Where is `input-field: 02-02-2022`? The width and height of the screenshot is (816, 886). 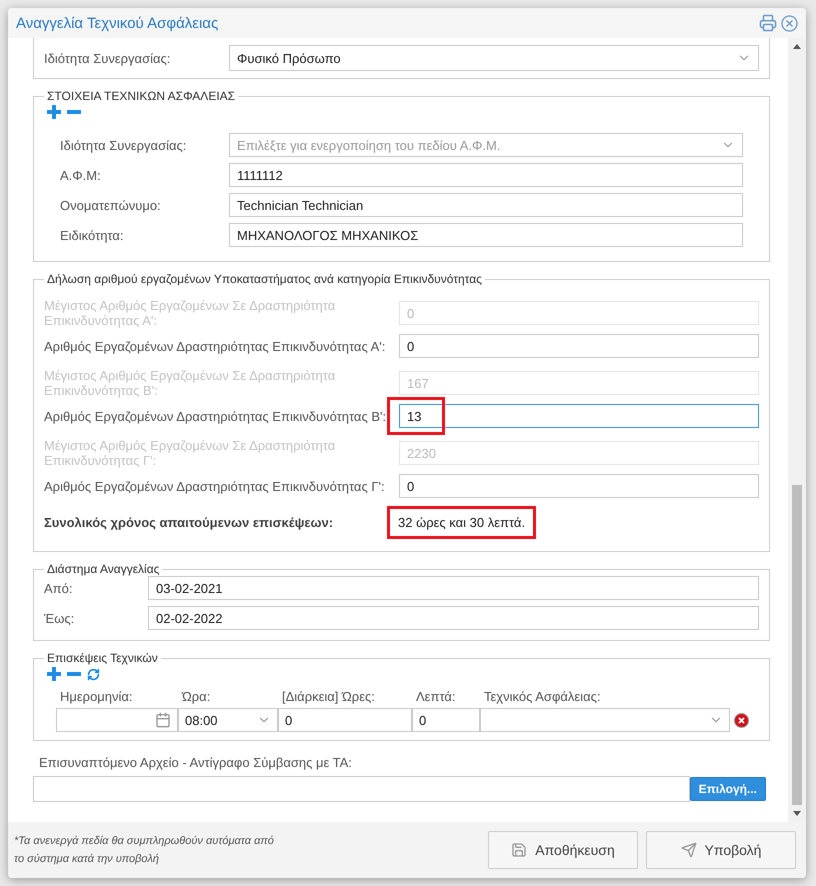 input-field: 02-02-2022 is located at coordinates (453, 618).